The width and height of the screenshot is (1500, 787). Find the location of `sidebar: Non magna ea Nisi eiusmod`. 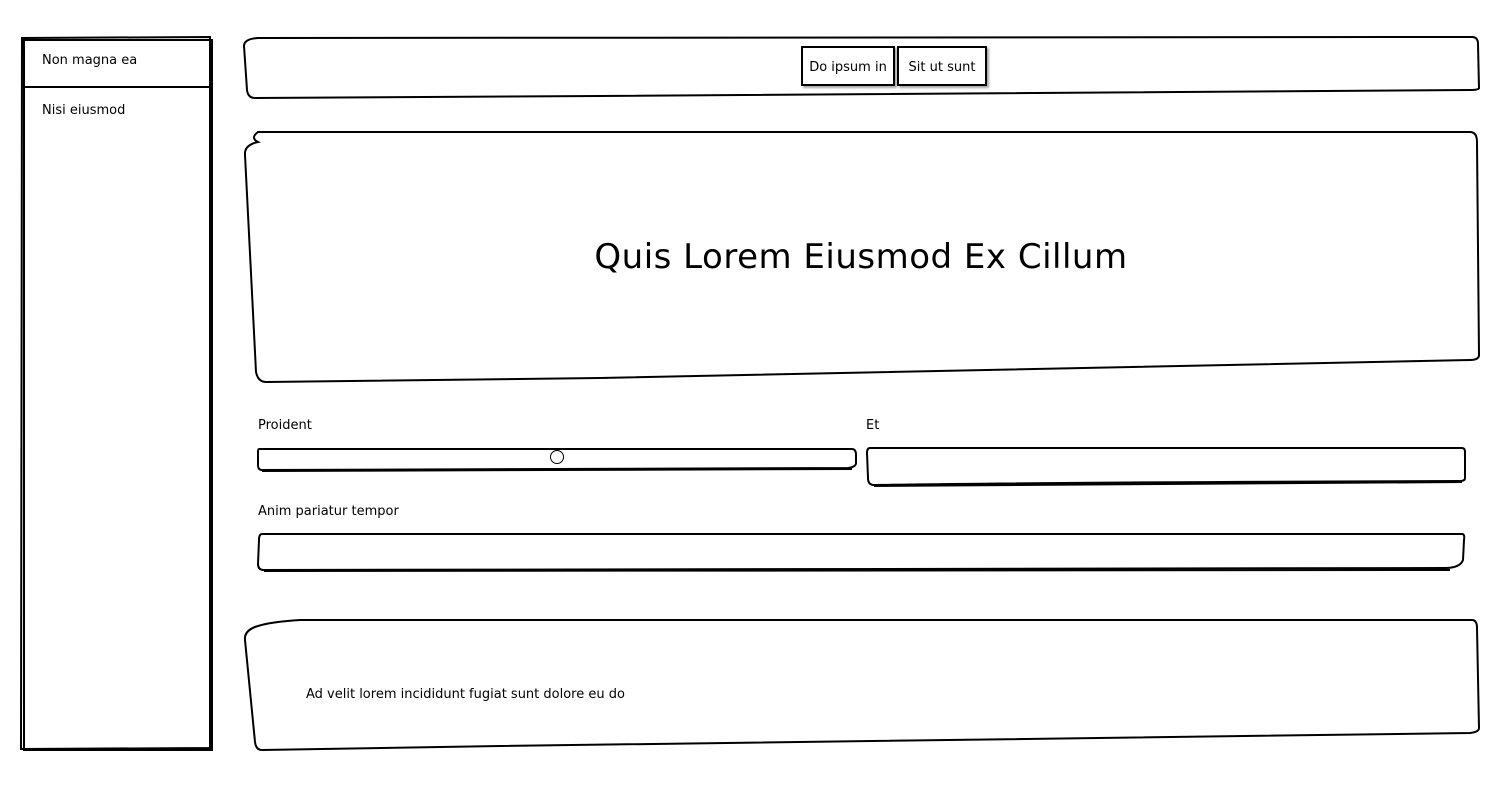

sidebar: Non magna ea Nisi eiusmod is located at coordinates (116, 393).